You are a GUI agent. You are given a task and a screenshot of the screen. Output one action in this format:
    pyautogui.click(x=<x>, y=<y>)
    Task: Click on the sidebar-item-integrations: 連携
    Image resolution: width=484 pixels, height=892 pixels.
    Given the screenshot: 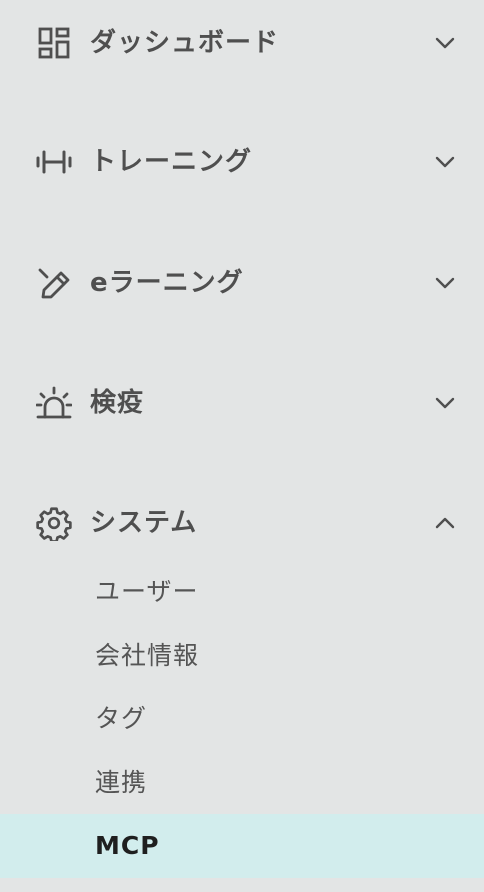 What is the action you would take?
    pyautogui.click(x=242, y=783)
    